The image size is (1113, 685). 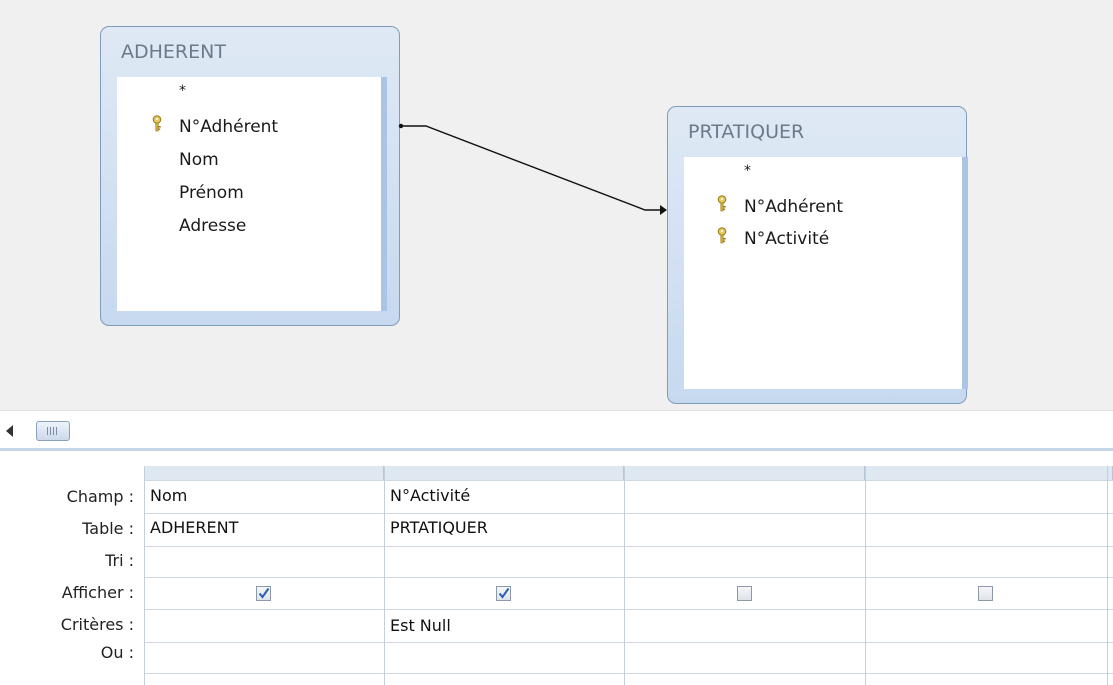 I want to click on horizontal-scrollbar, so click(x=556, y=429).